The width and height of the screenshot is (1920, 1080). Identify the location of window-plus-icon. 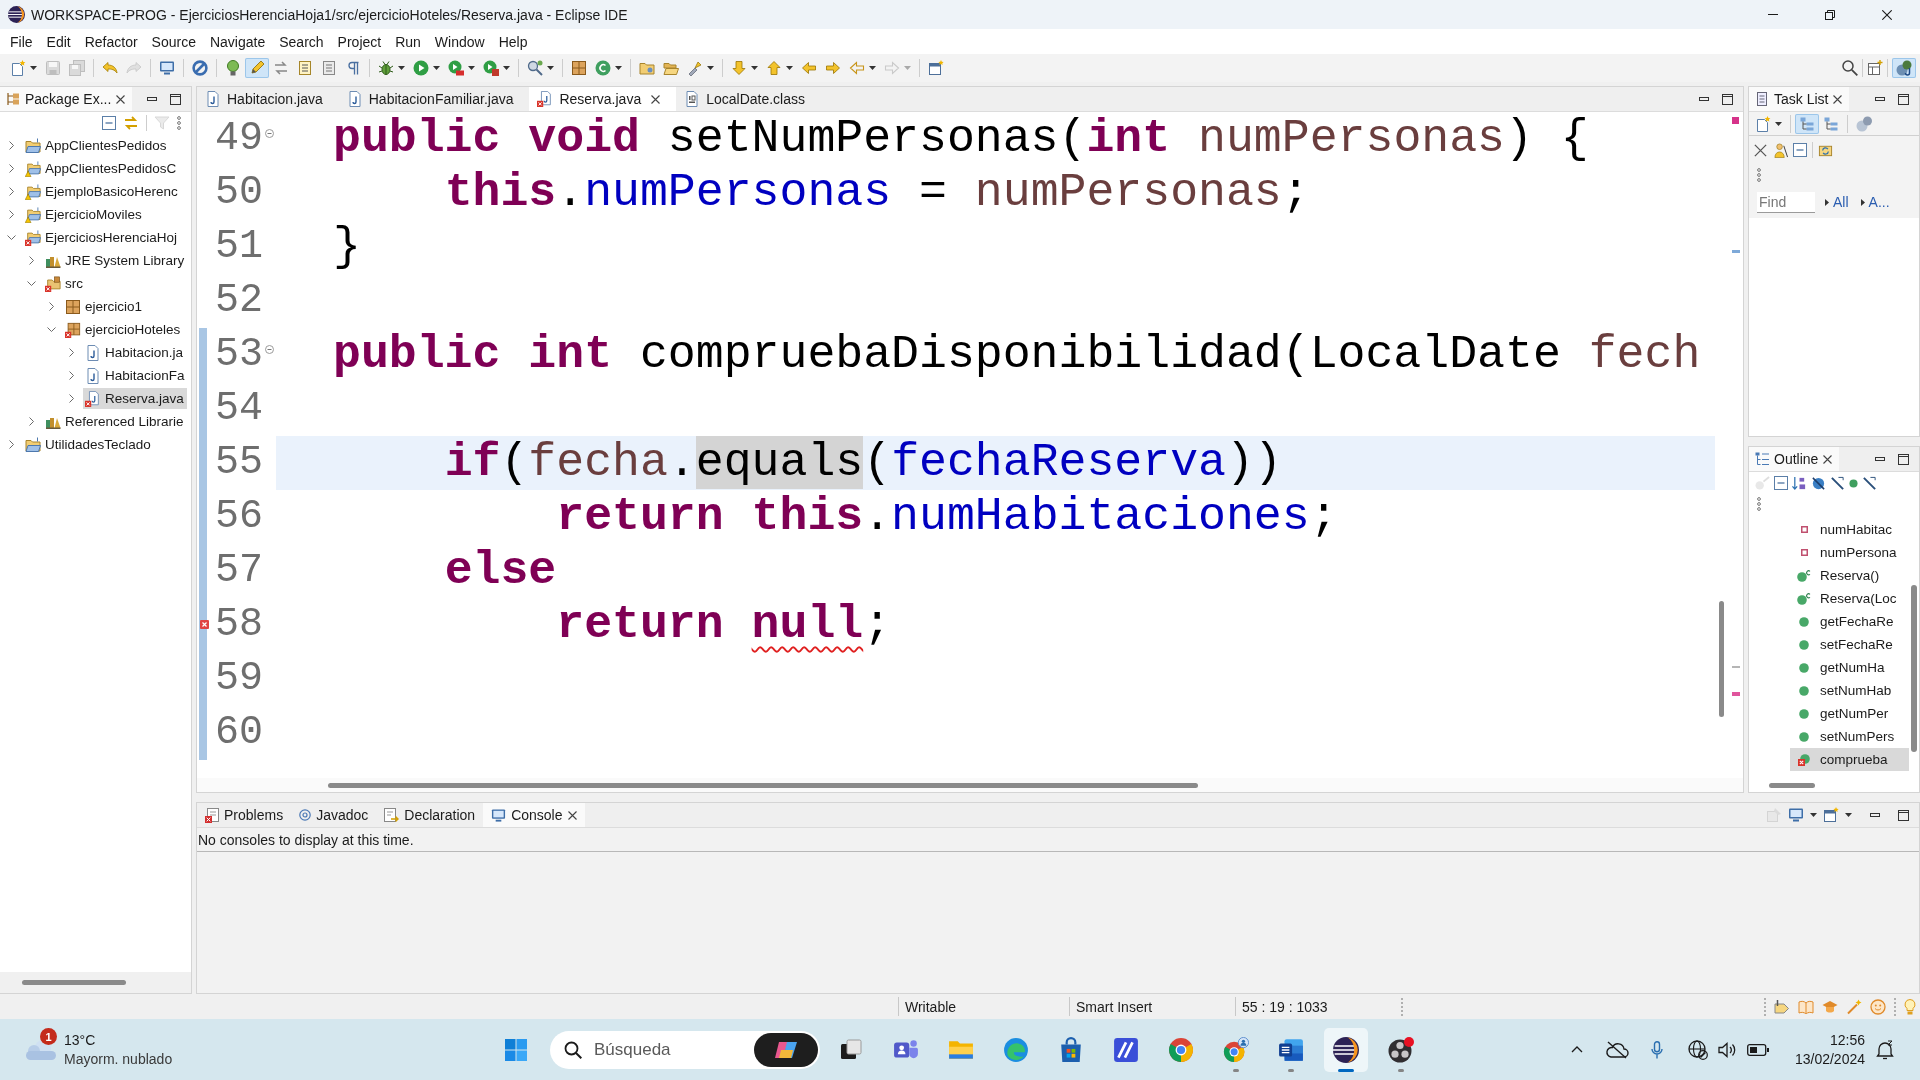
(1875, 68).